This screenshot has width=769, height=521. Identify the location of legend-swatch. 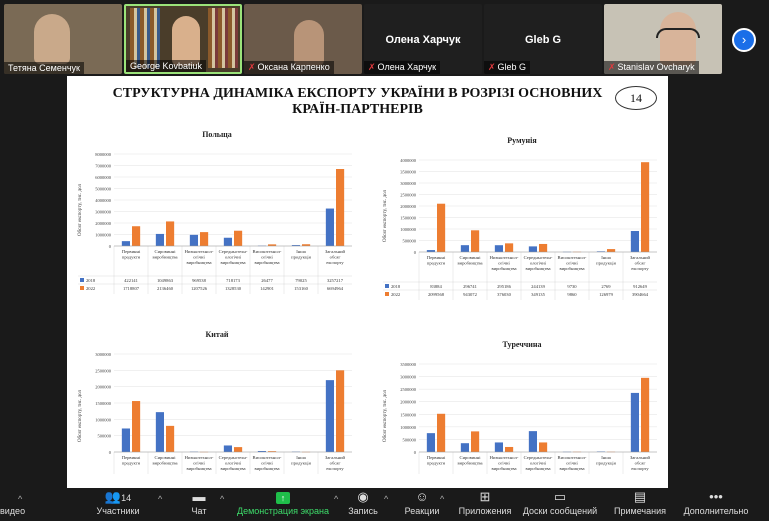
(387, 286).